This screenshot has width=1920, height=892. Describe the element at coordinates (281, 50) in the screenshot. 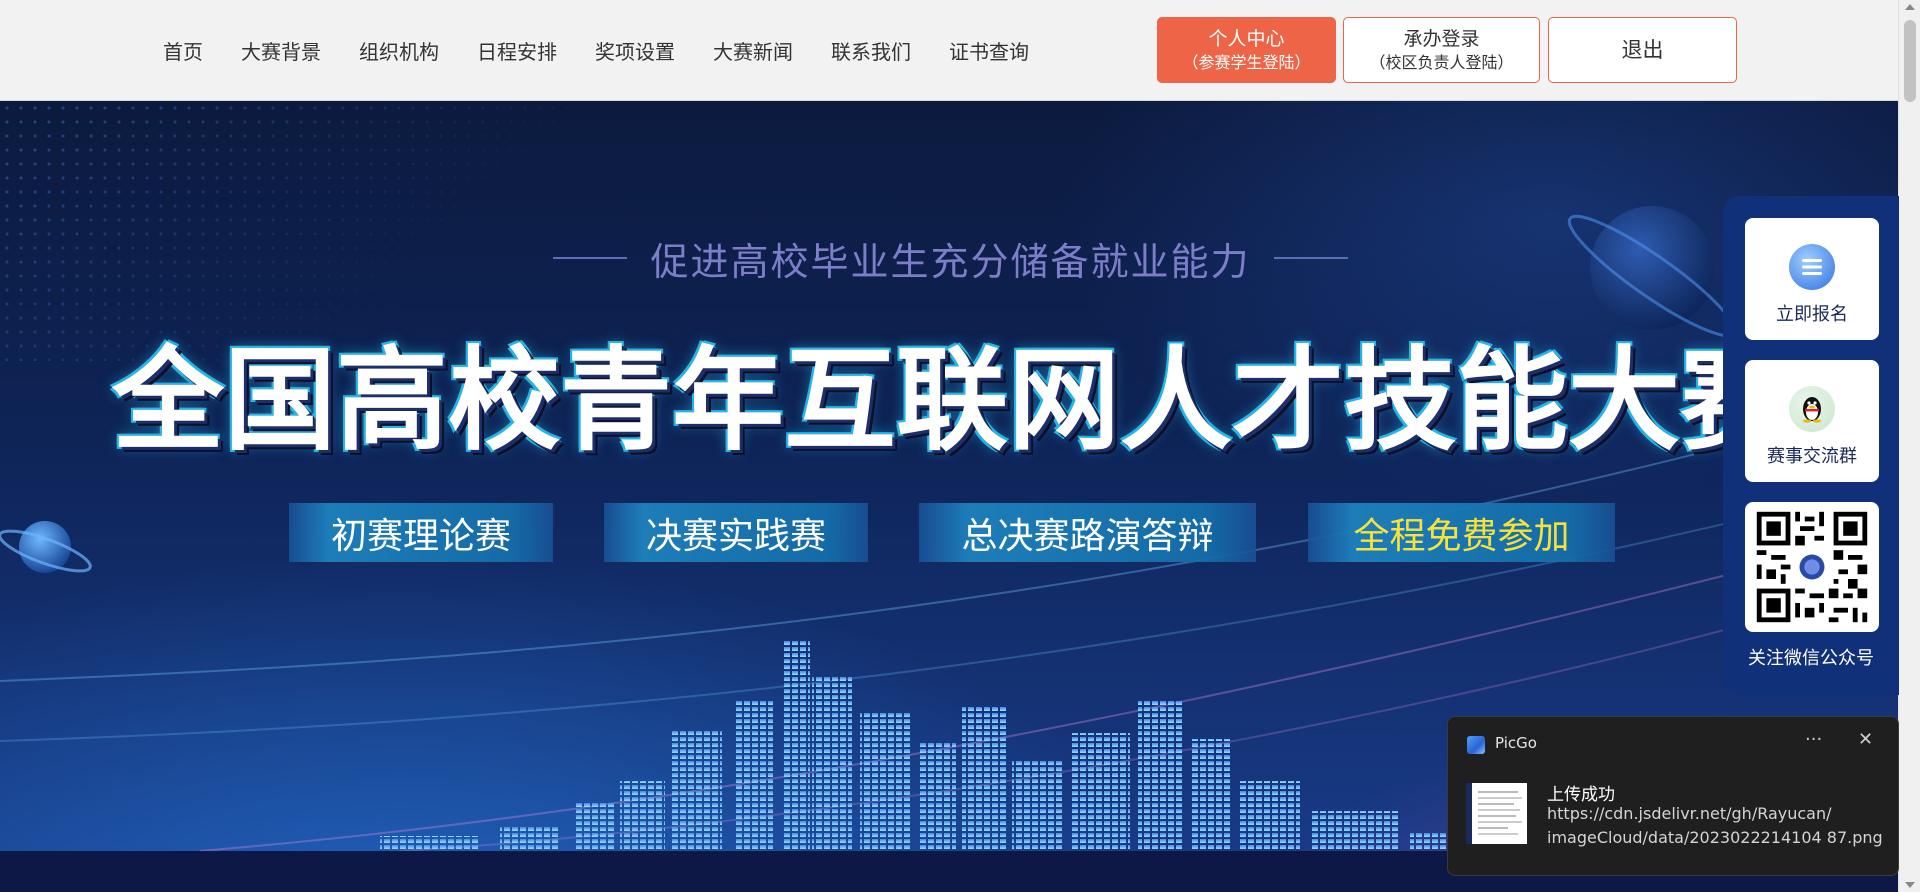

I see `nav-background: 大赛背景` at that location.